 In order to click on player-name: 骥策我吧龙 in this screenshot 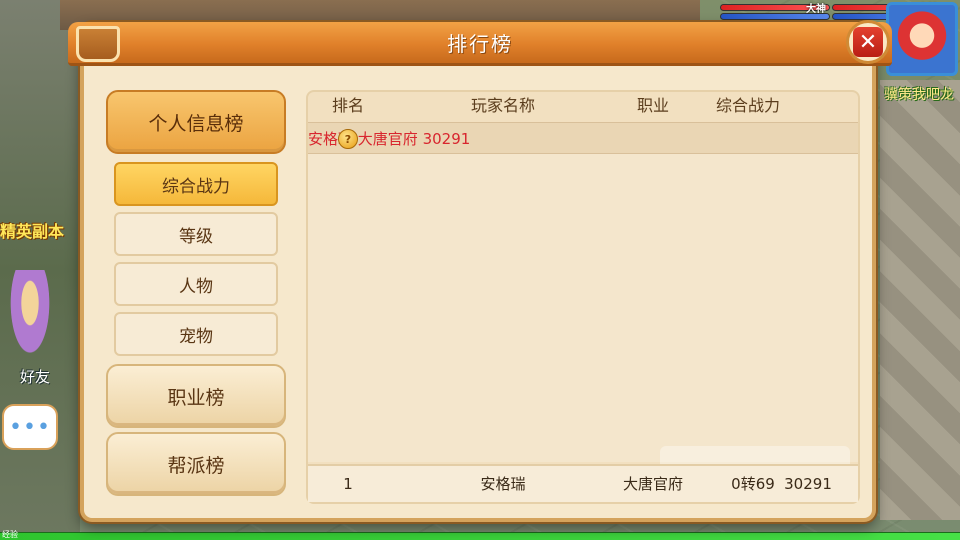, I will do `click(919, 95)`.